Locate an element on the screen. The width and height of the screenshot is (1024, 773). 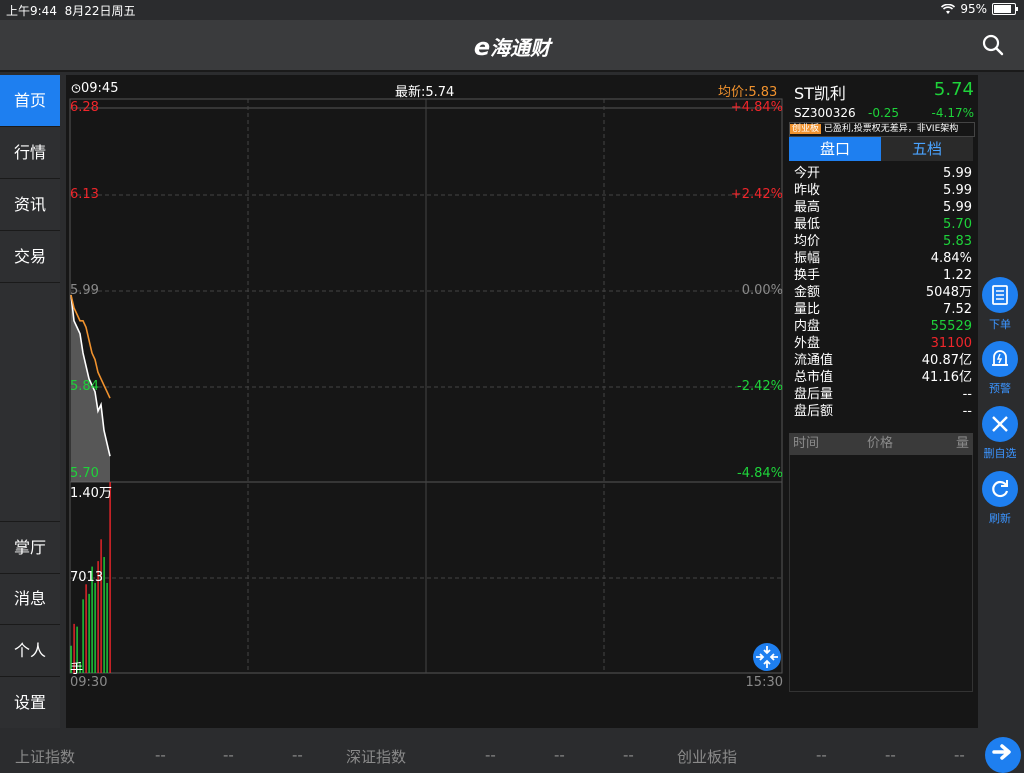
quote-row: 总市值 41.16亿 is located at coordinates (883, 377).